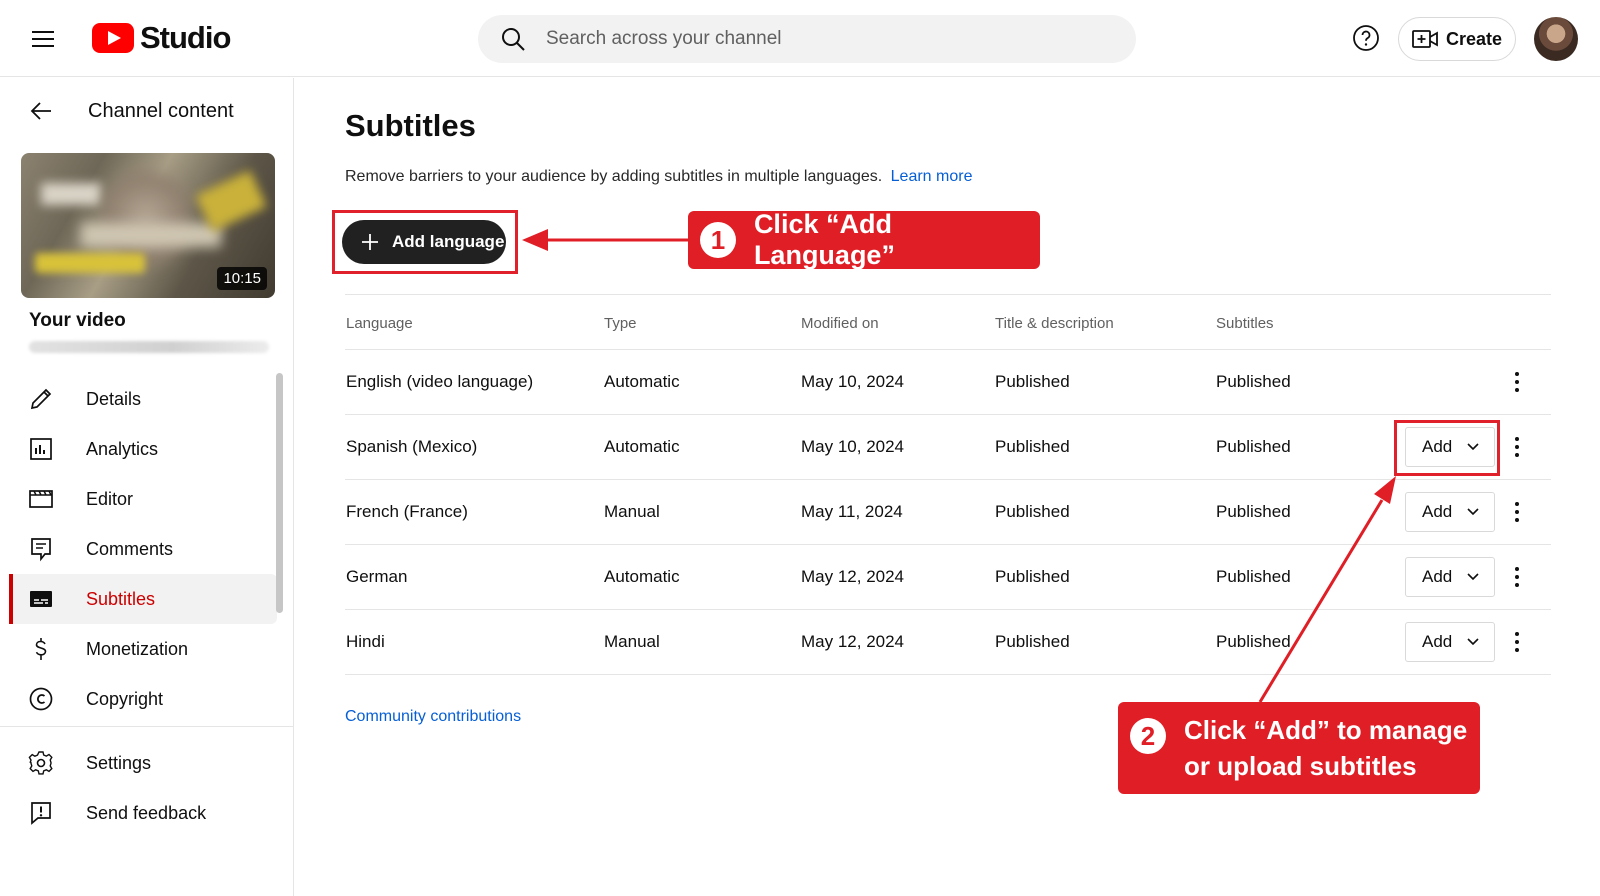  What do you see at coordinates (161, 38) in the screenshot?
I see `studio-logo: Studio` at bounding box center [161, 38].